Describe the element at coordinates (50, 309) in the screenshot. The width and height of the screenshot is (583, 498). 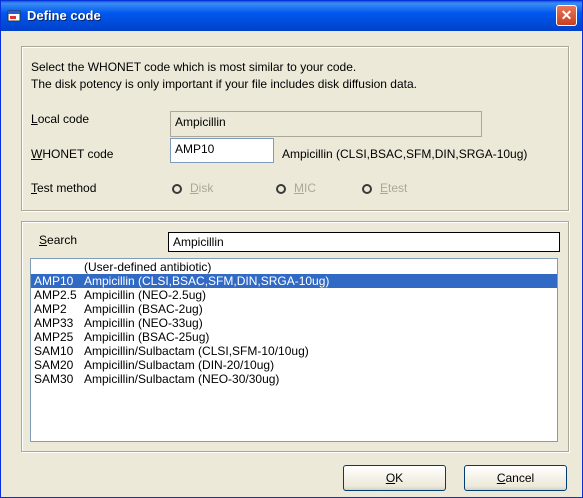
I see `list-item-code: AMP2` at that location.